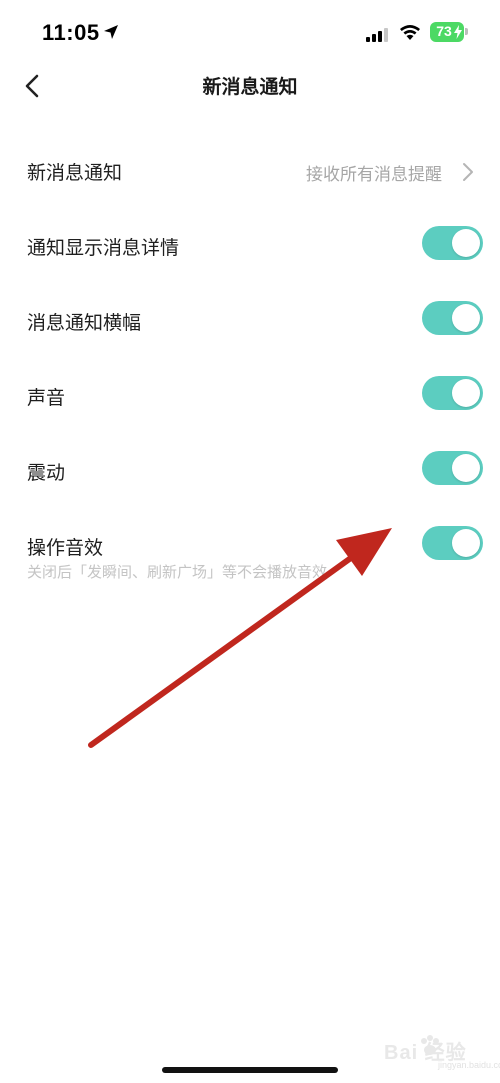 This screenshot has width=500, height=1083. Describe the element at coordinates (71, 32) in the screenshot. I see `status-time: 11:05` at that location.